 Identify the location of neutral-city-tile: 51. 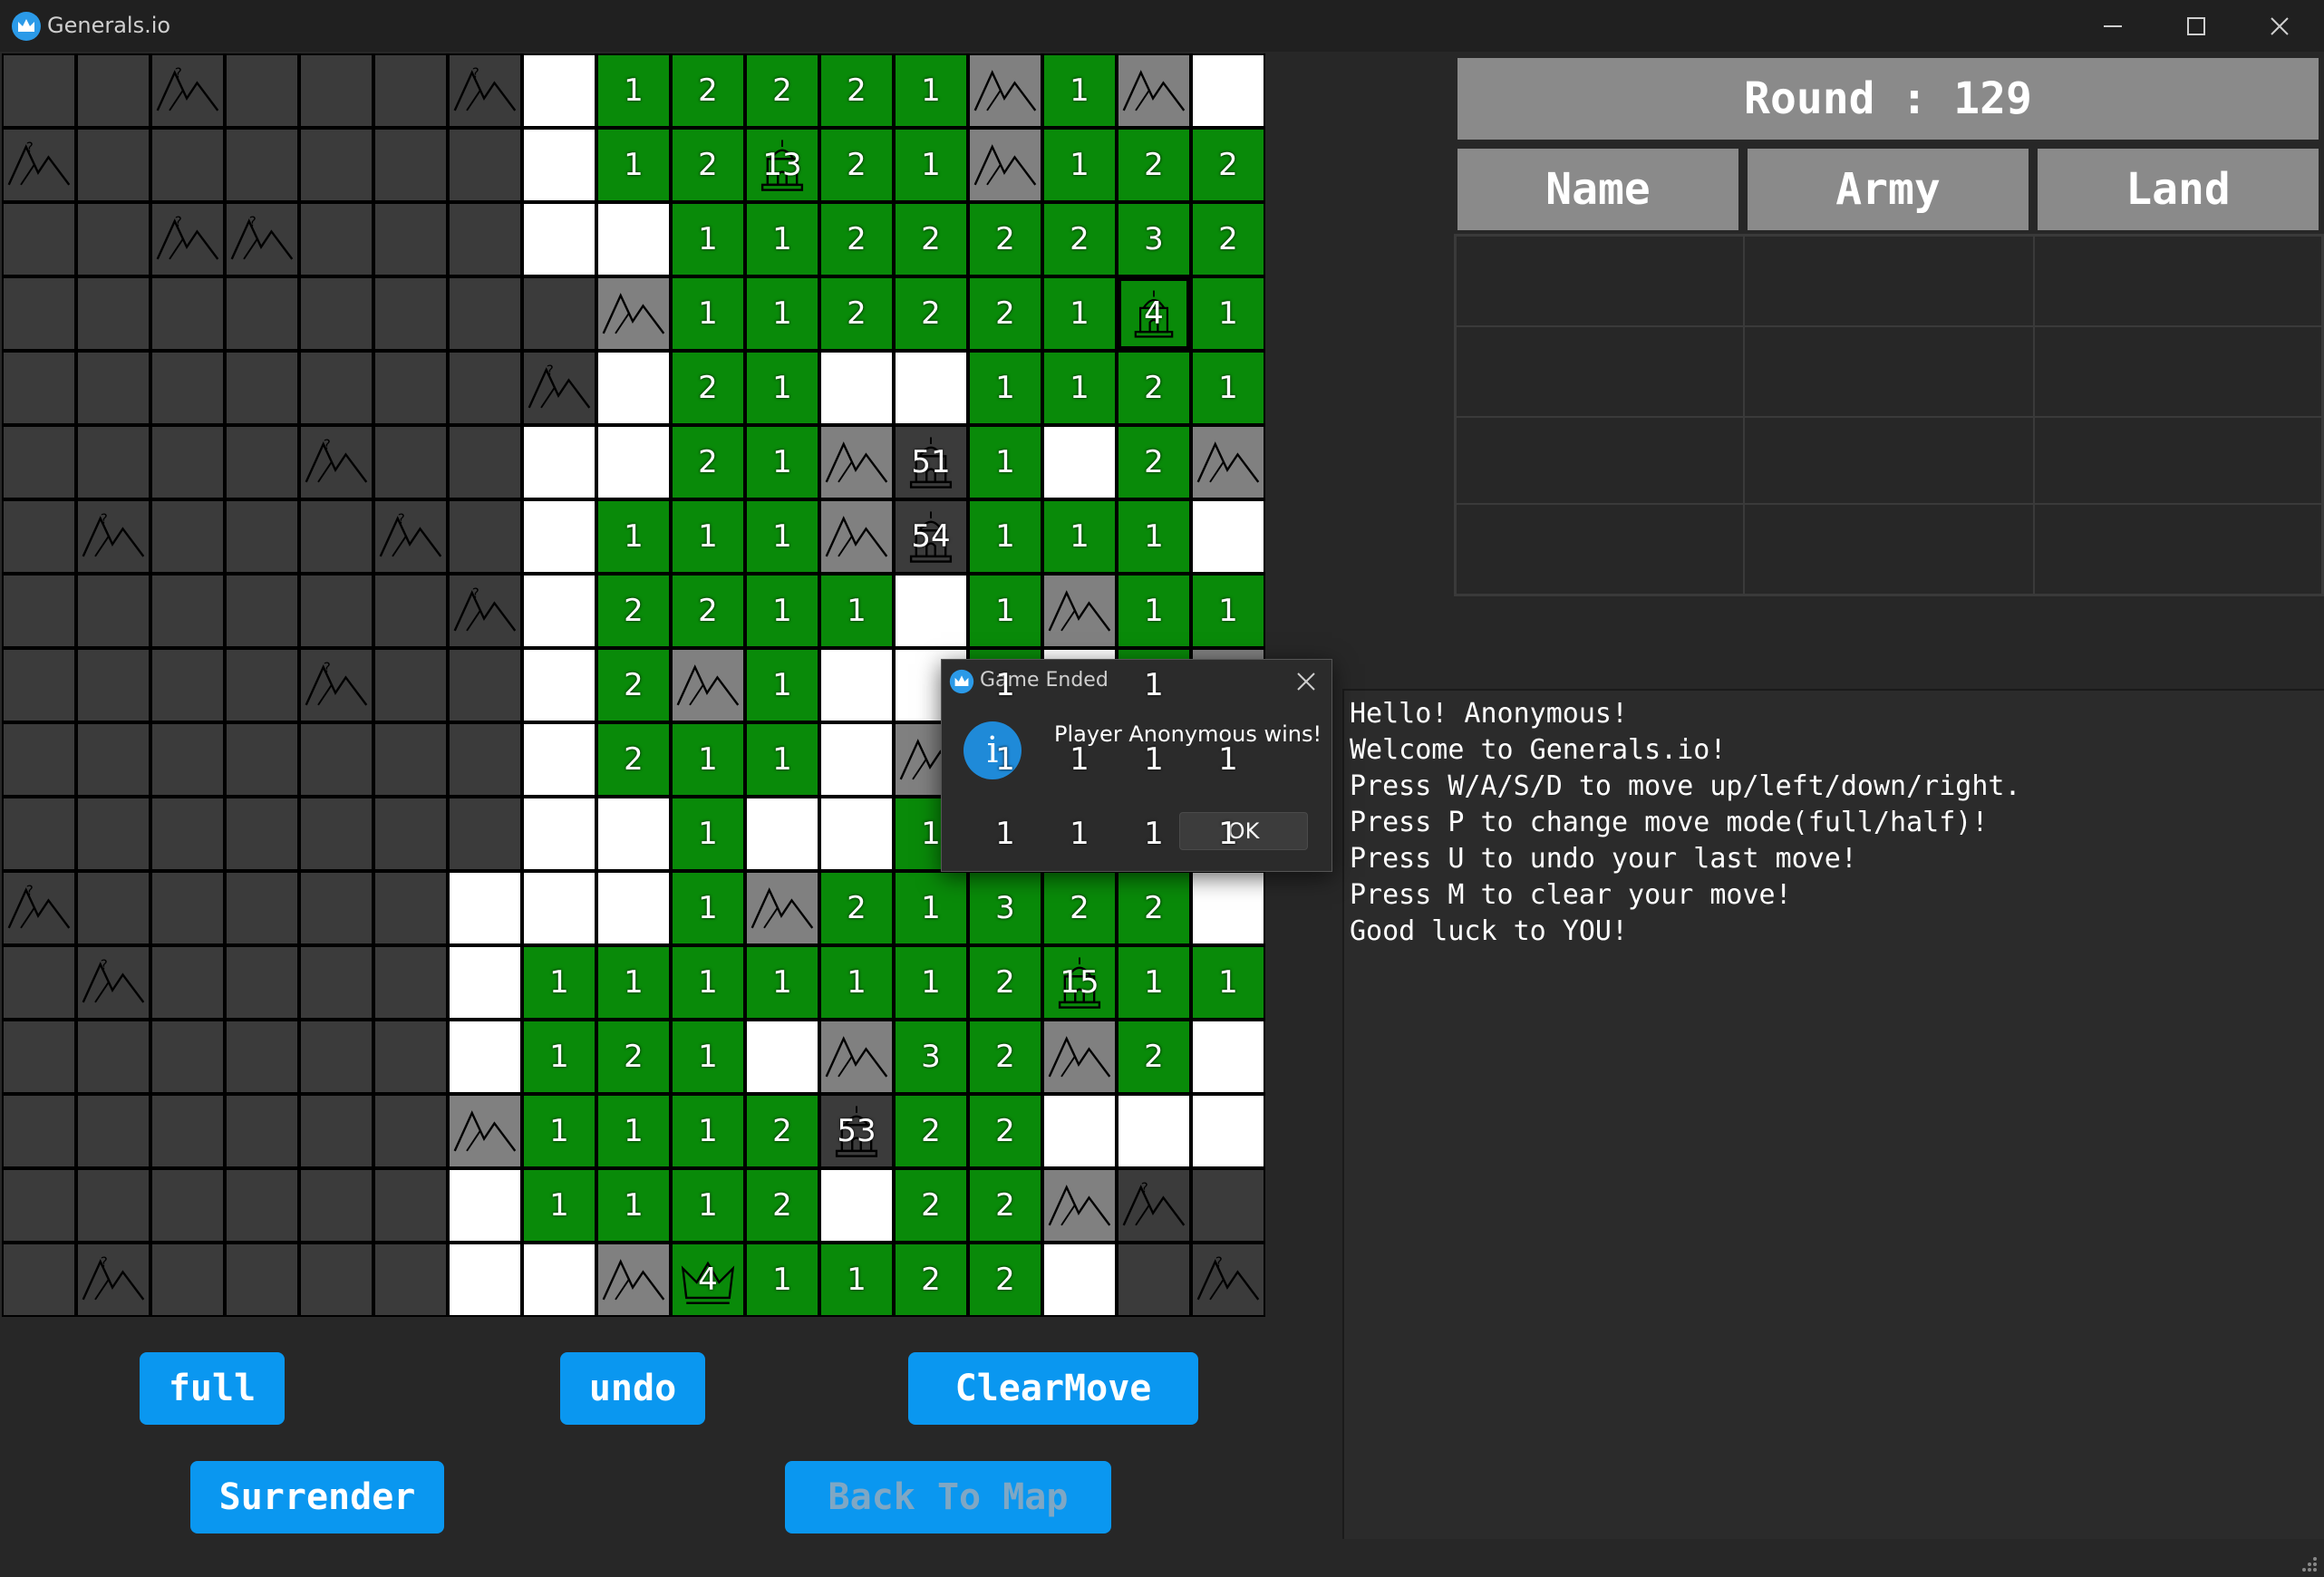
(931, 462).